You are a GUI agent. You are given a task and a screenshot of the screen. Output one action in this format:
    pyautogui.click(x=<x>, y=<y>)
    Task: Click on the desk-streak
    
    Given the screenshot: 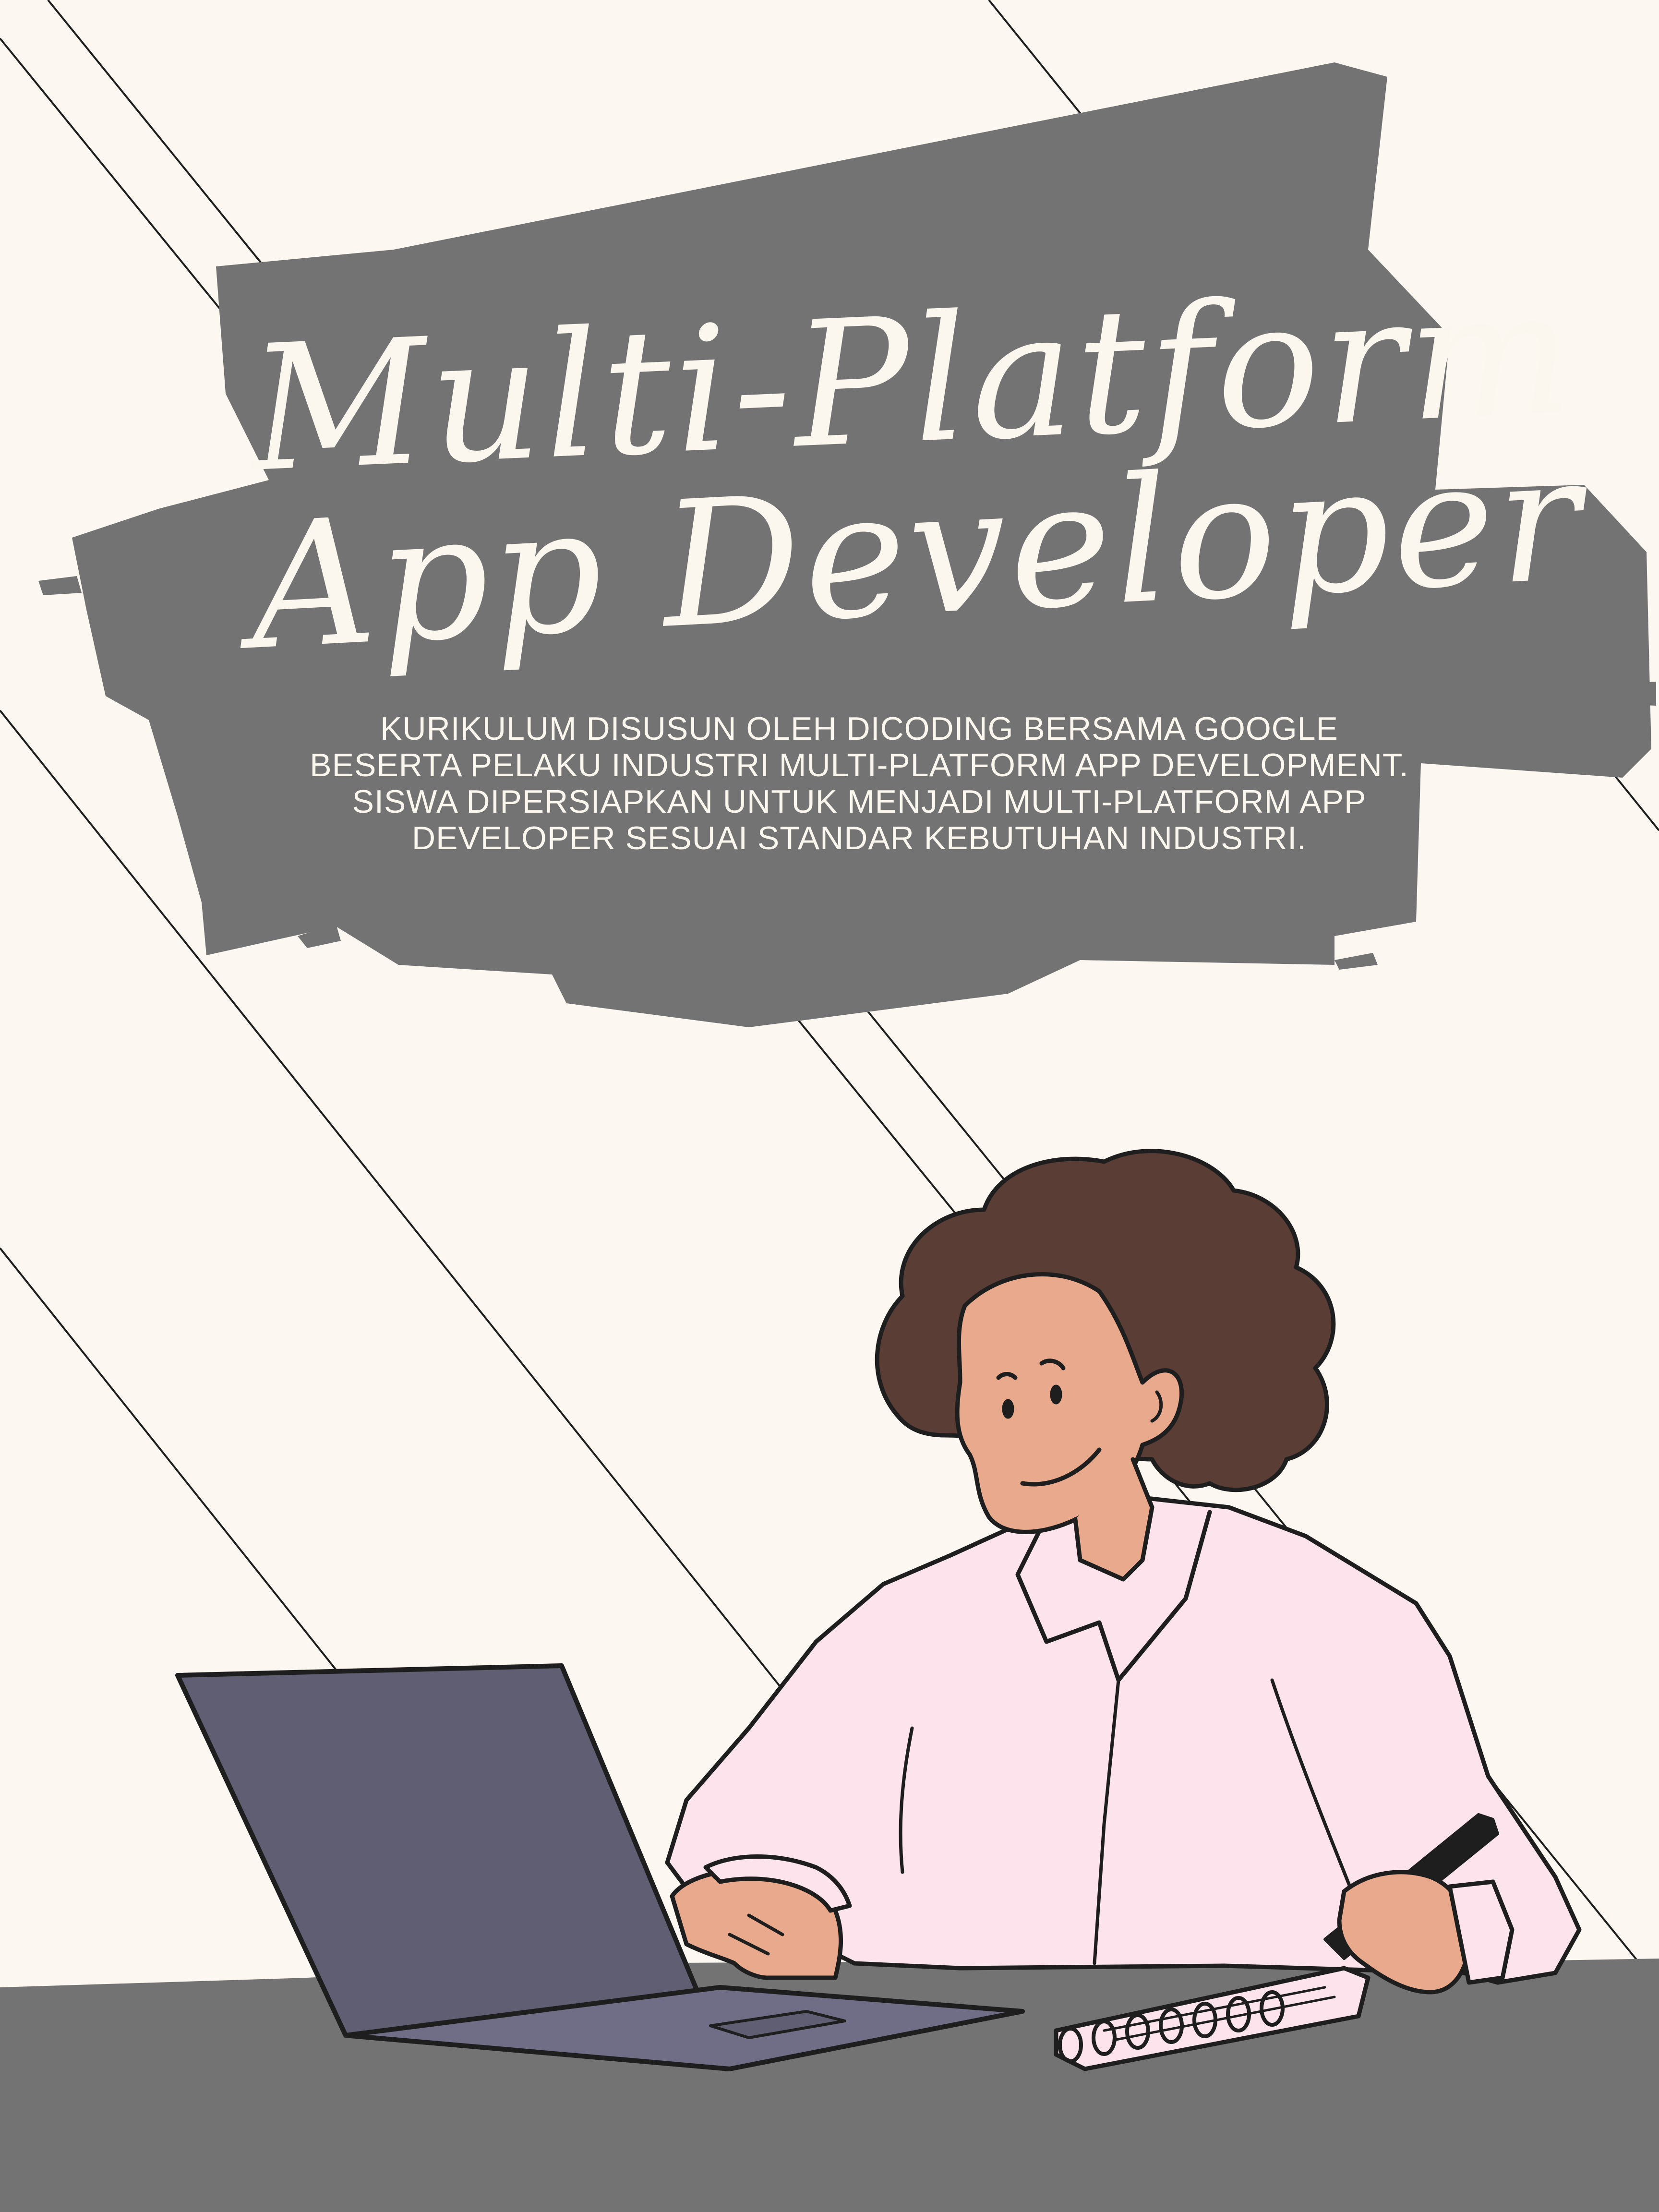 What is the action you would take?
    pyautogui.click(x=19, y=2117)
    